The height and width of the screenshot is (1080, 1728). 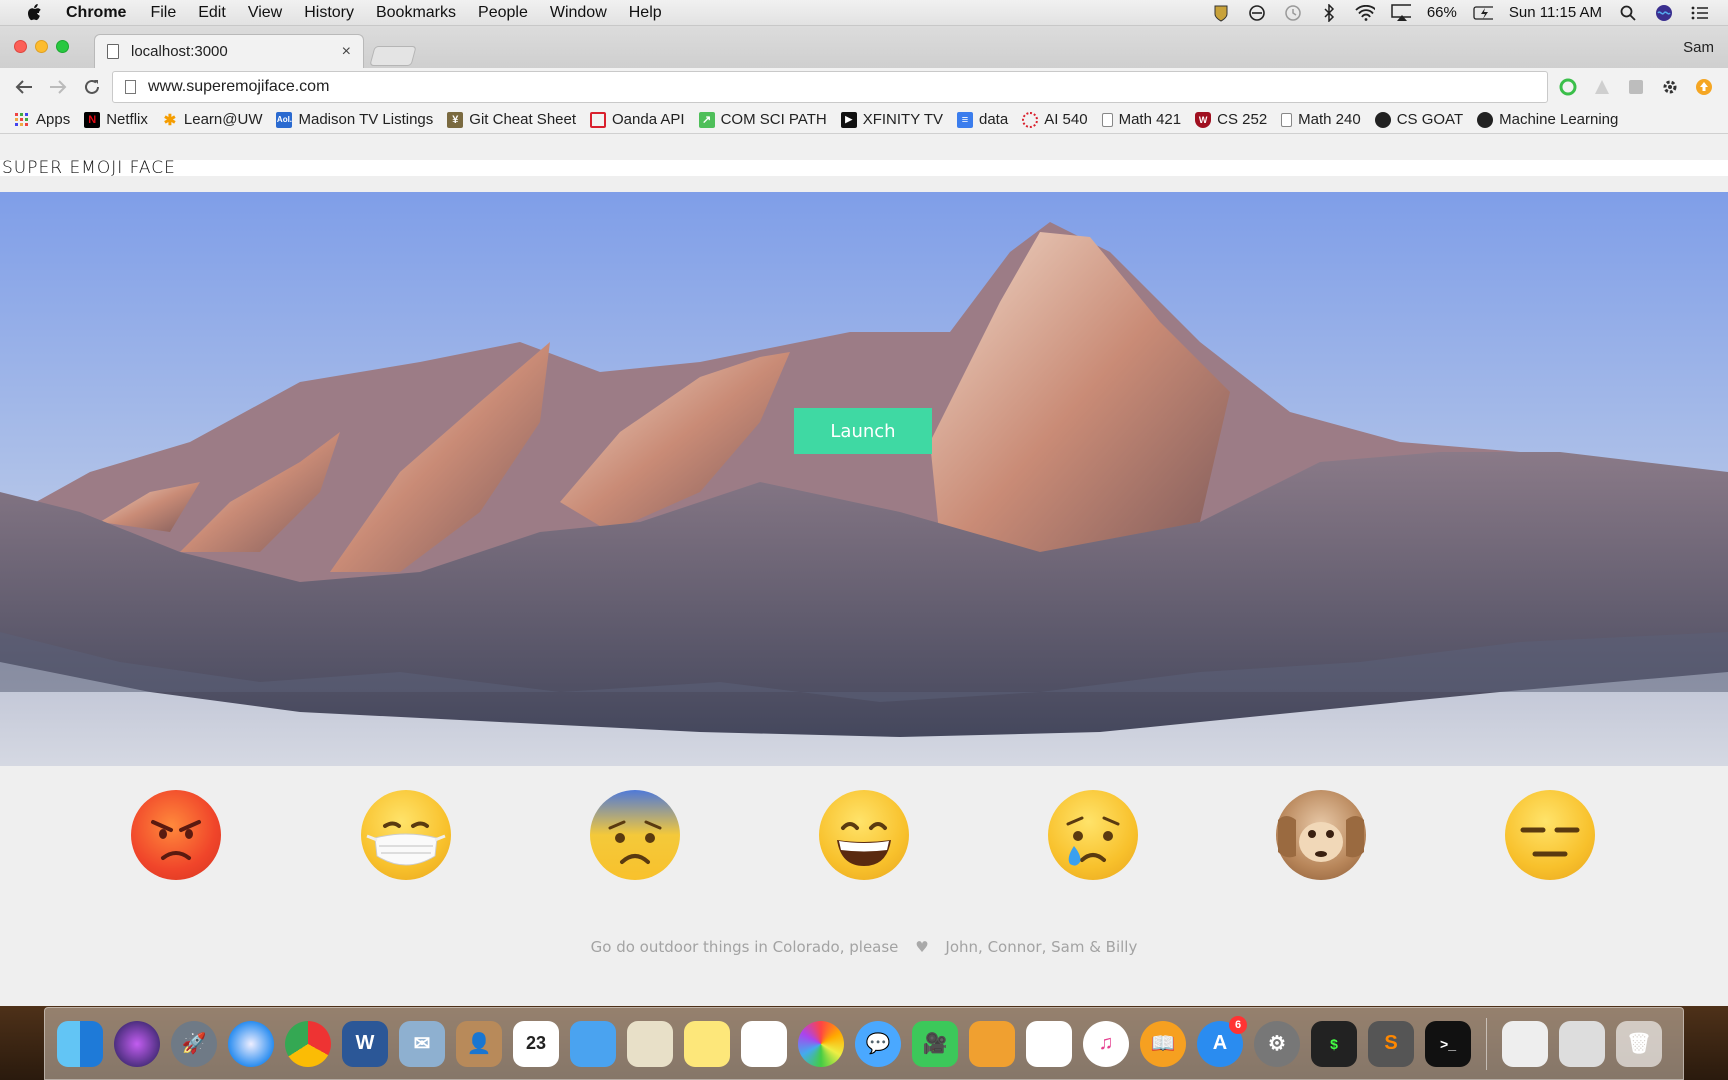 What do you see at coordinates (422, 1043) in the screenshot?
I see `mail-icon: ✉` at bounding box center [422, 1043].